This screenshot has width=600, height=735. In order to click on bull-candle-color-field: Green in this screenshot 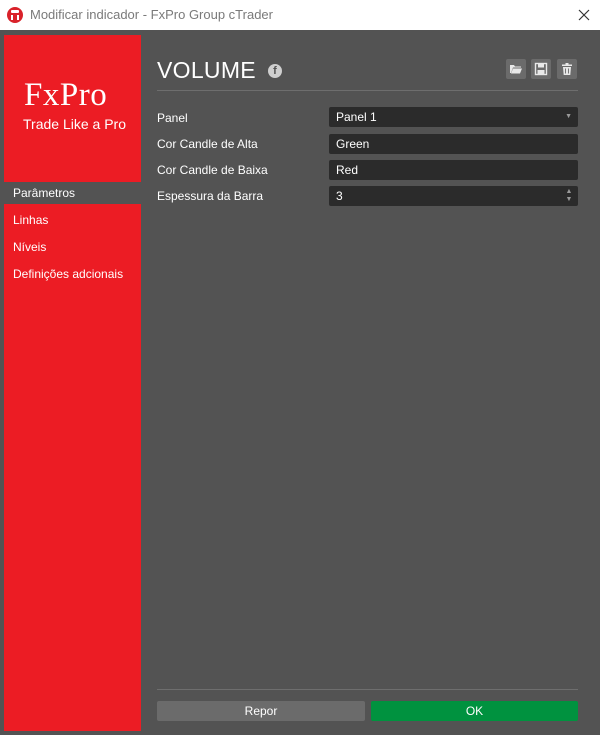, I will do `click(453, 144)`.